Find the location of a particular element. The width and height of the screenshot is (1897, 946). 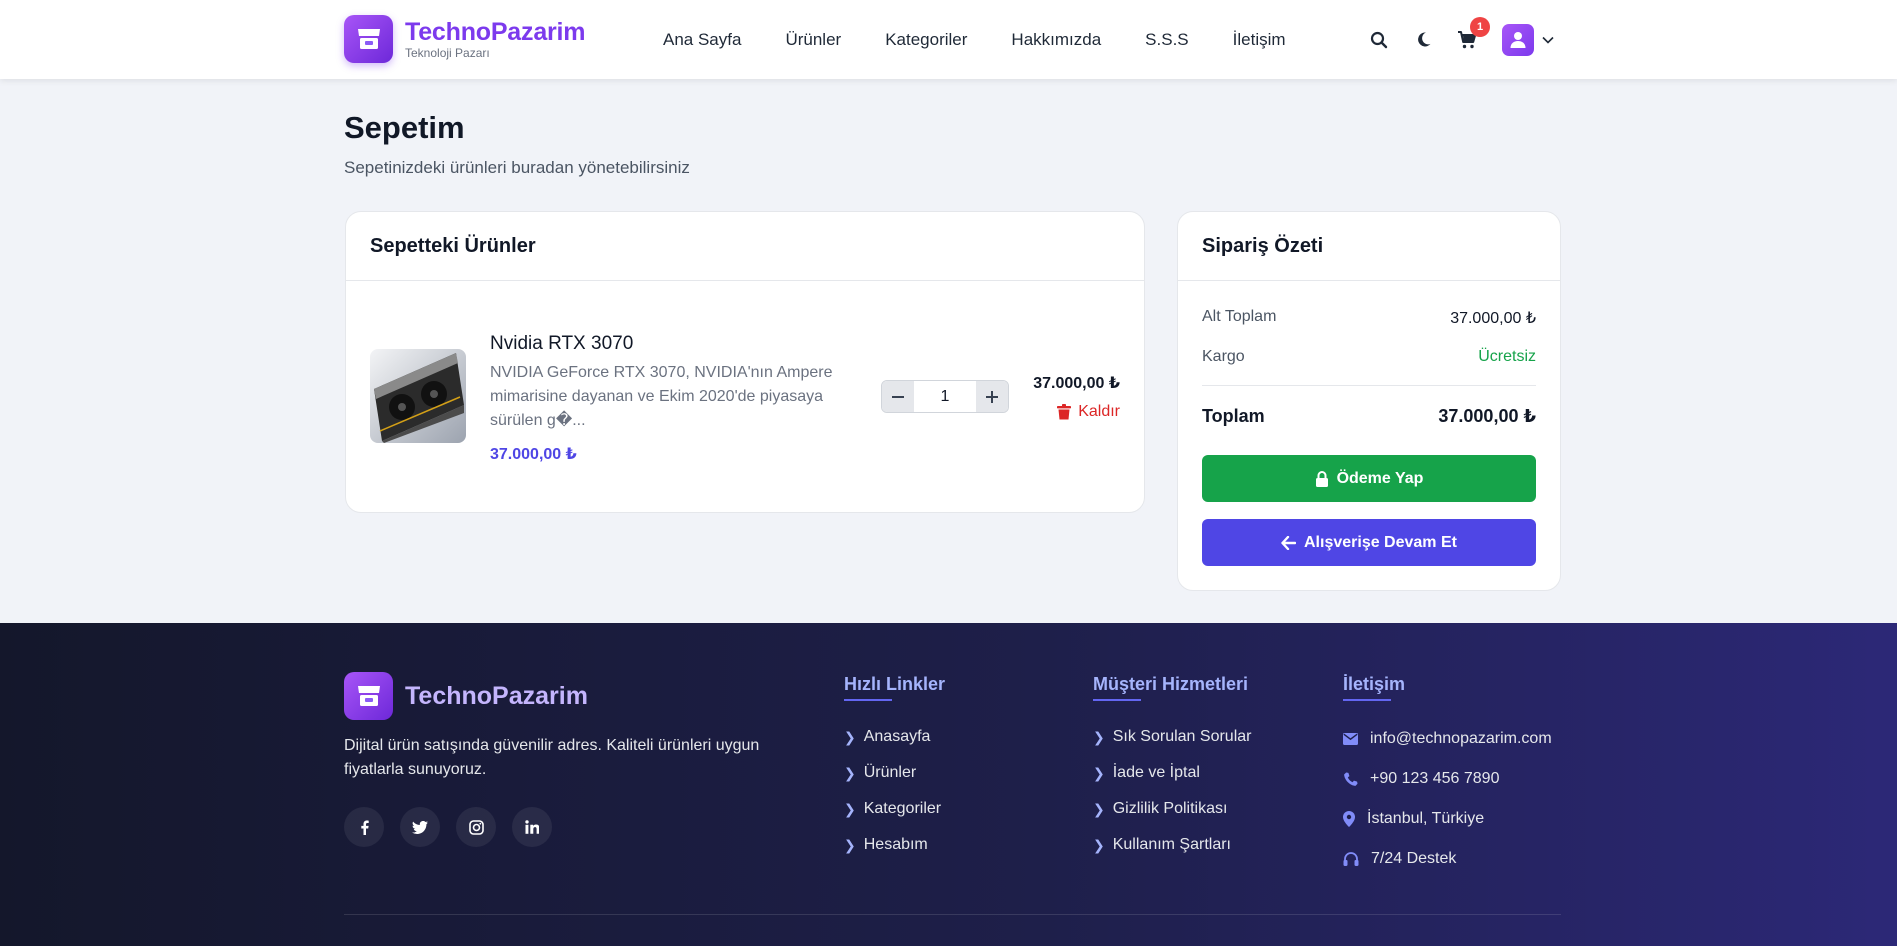

total-label: Toplam is located at coordinates (1233, 416).